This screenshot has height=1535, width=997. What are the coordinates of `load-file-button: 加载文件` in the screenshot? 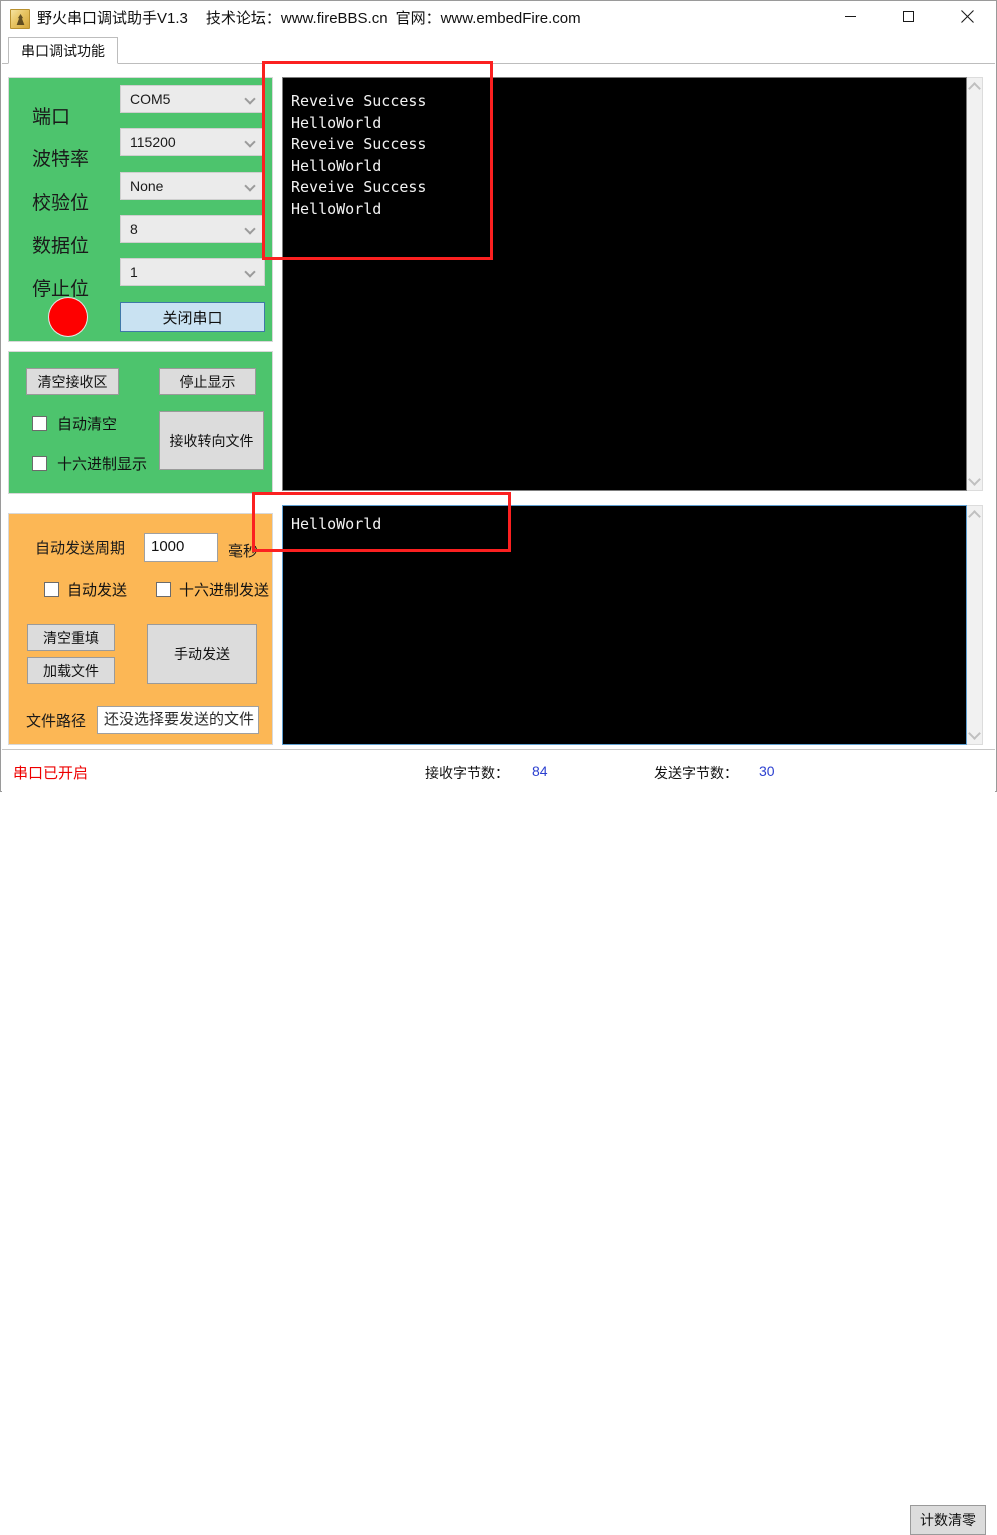 It's located at (71, 670).